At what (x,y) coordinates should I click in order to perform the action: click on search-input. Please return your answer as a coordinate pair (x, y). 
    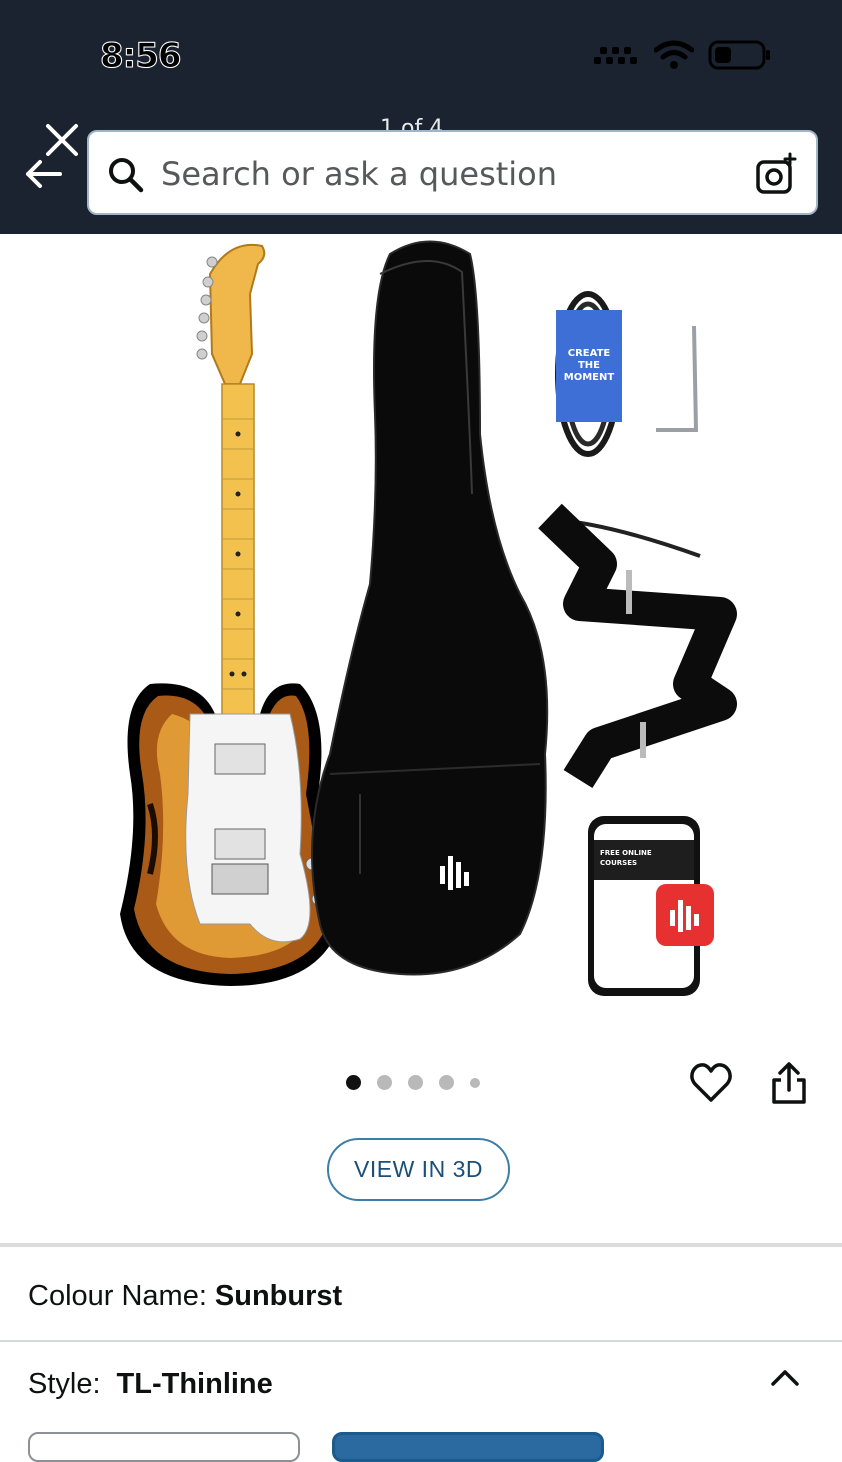
    Looking at the image, I should click on (441, 174).